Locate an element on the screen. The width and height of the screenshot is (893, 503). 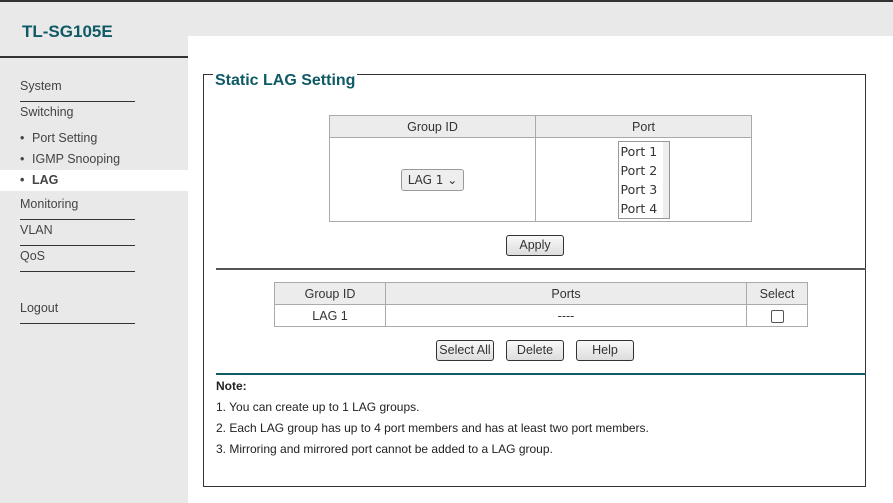
port-option: Port 1 is located at coordinates (645, 151).